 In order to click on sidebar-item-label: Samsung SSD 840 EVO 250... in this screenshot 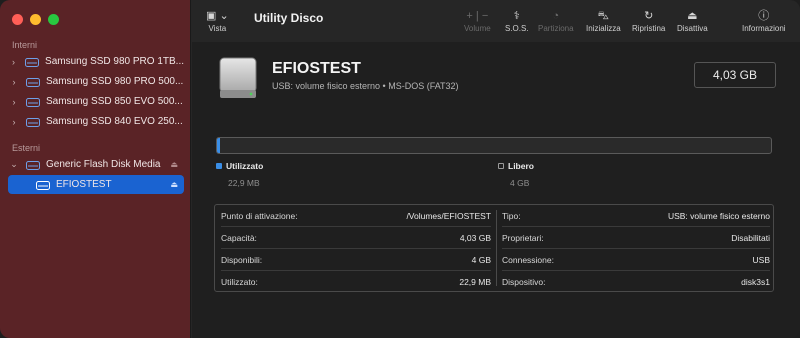, I will do `click(114, 121)`.